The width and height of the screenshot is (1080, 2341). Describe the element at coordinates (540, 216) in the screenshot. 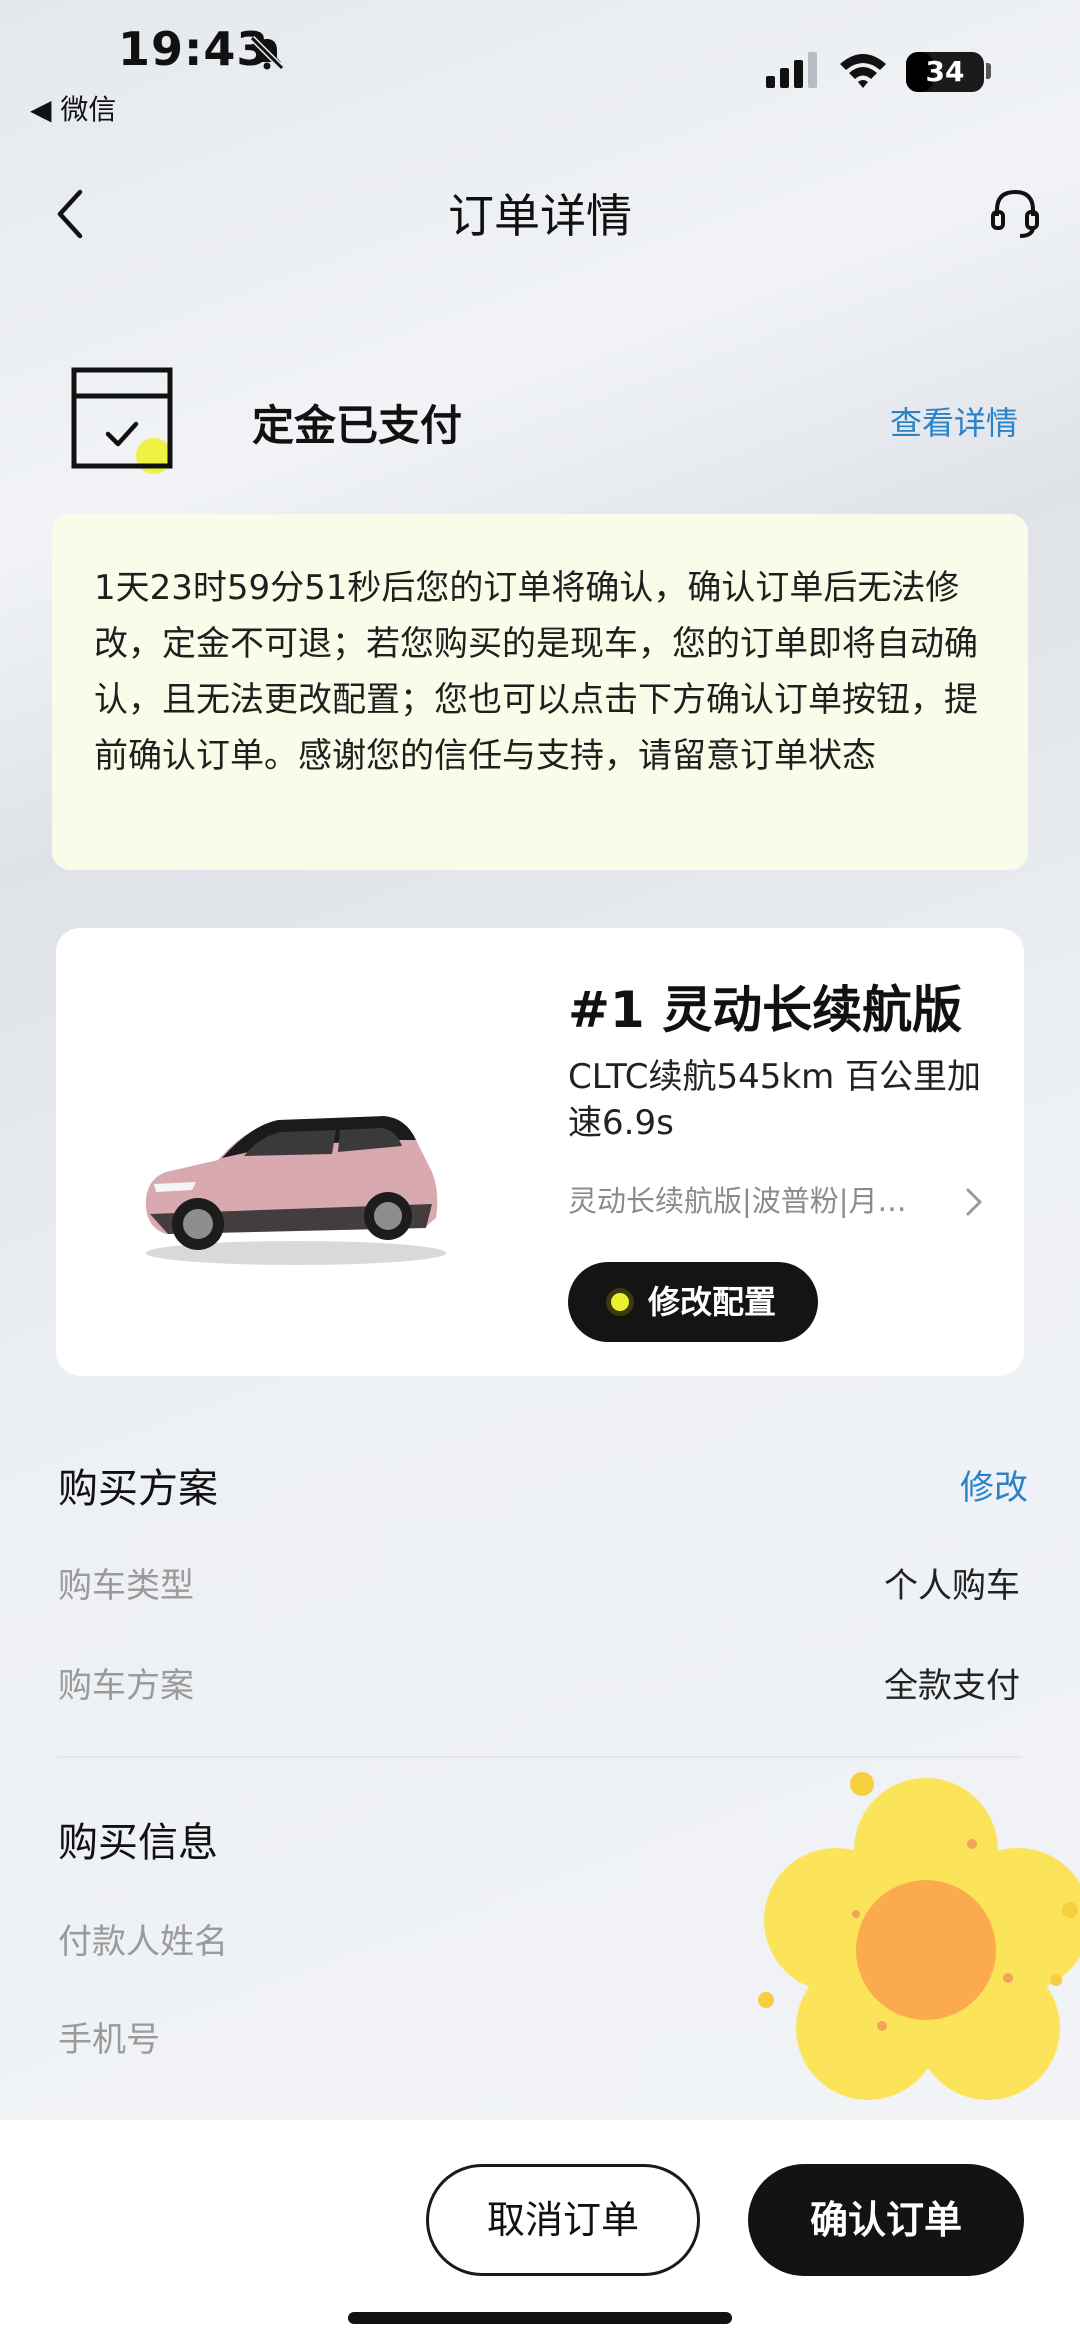

I see `page-title: 订单详情` at that location.